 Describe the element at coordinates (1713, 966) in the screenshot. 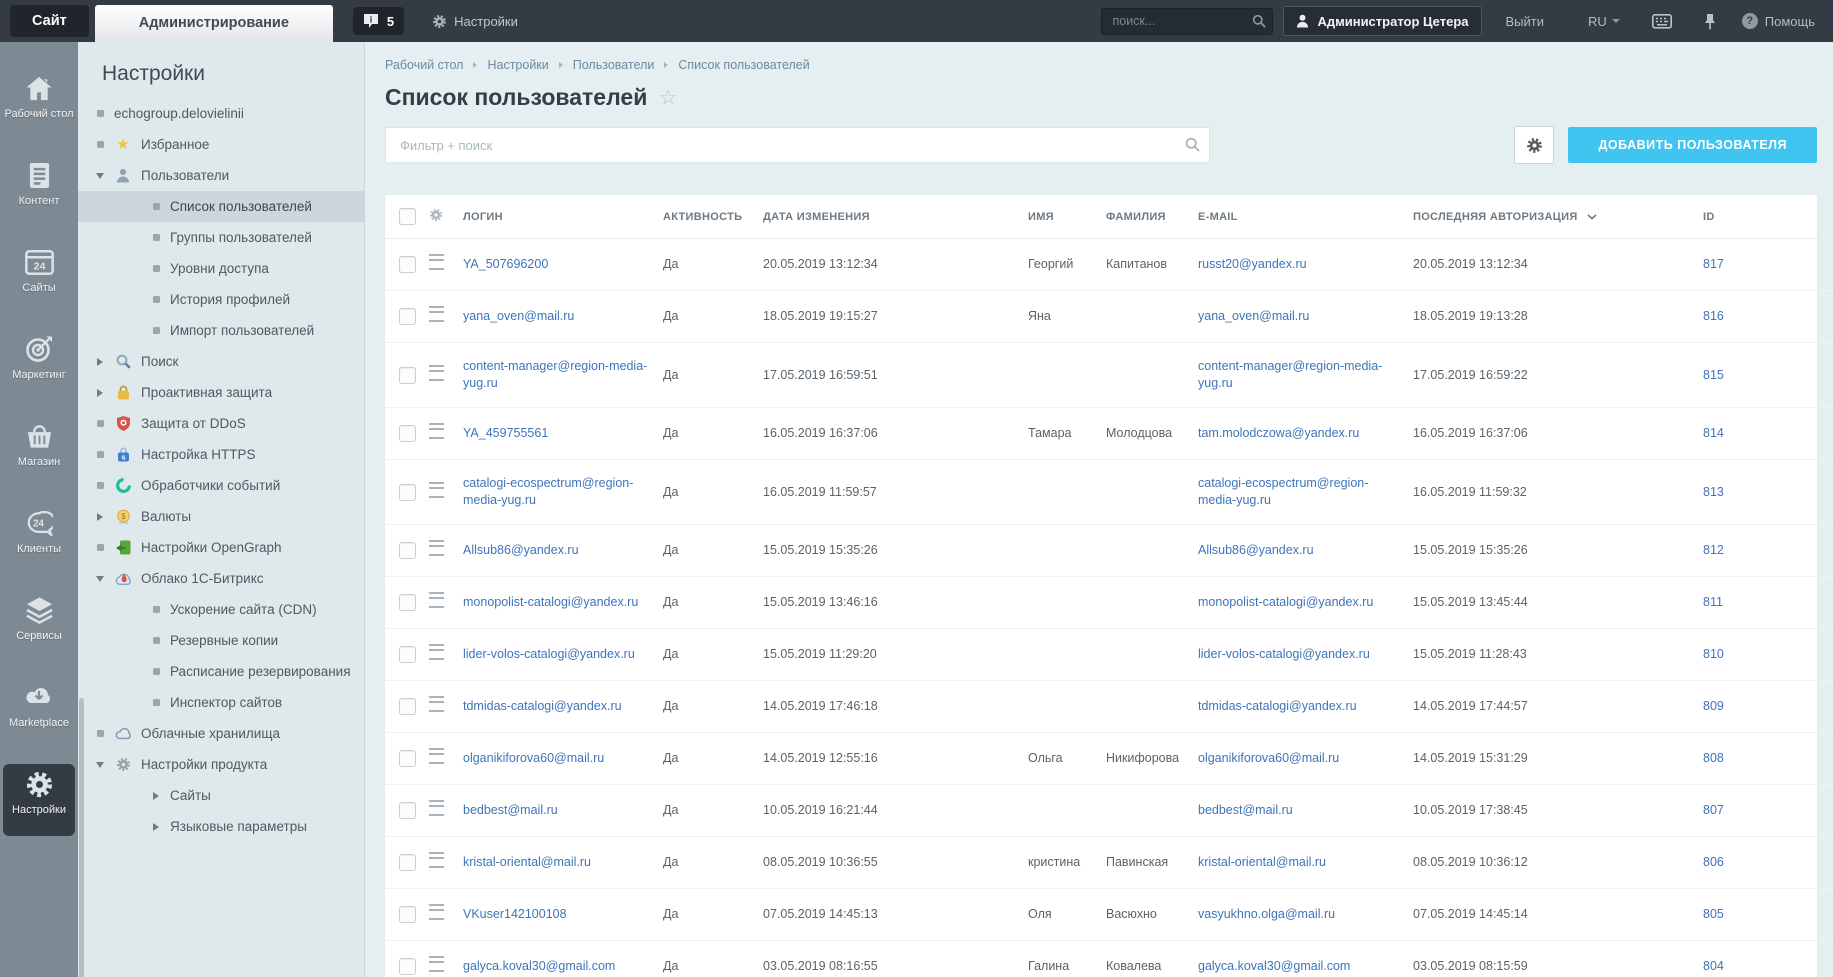

I see `id-link: 804` at that location.